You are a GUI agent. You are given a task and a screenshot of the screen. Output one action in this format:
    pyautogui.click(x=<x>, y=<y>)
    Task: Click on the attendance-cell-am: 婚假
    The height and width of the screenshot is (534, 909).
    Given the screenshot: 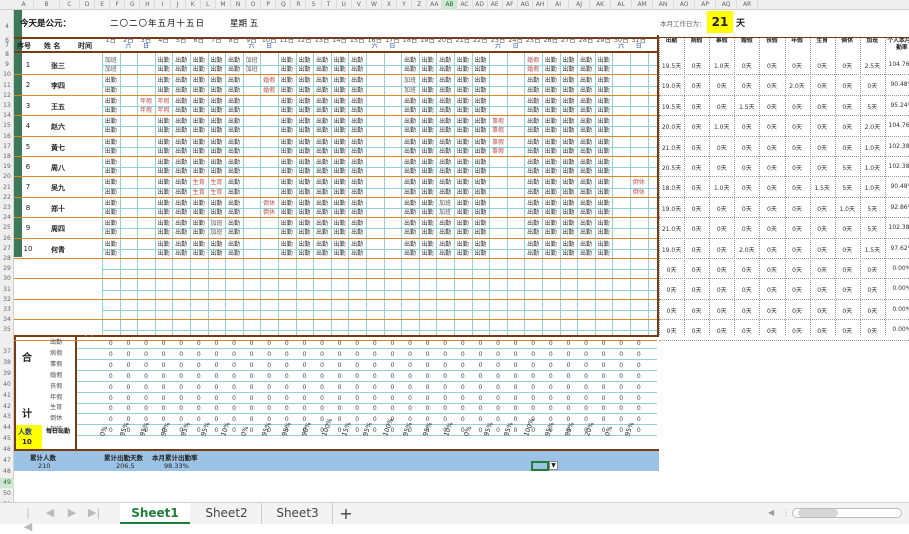 What is the action you would take?
    pyautogui.click(x=533, y=60)
    